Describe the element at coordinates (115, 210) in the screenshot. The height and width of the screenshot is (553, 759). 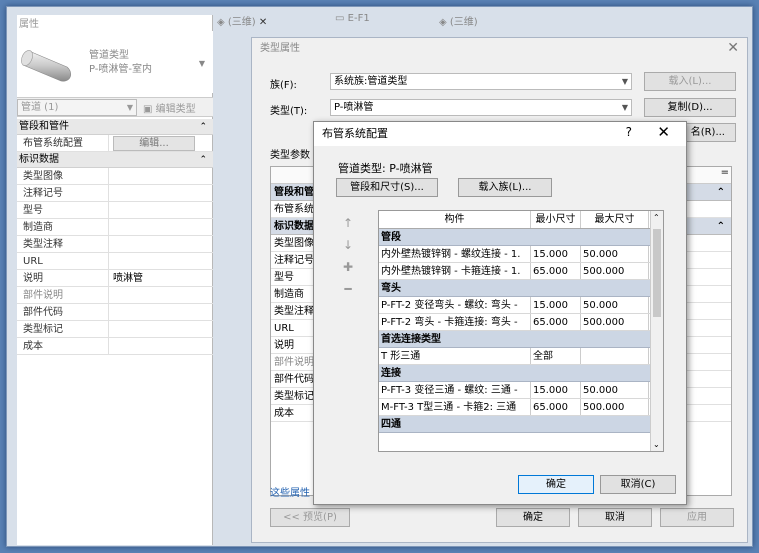
I see `property-row: 型号` at that location.